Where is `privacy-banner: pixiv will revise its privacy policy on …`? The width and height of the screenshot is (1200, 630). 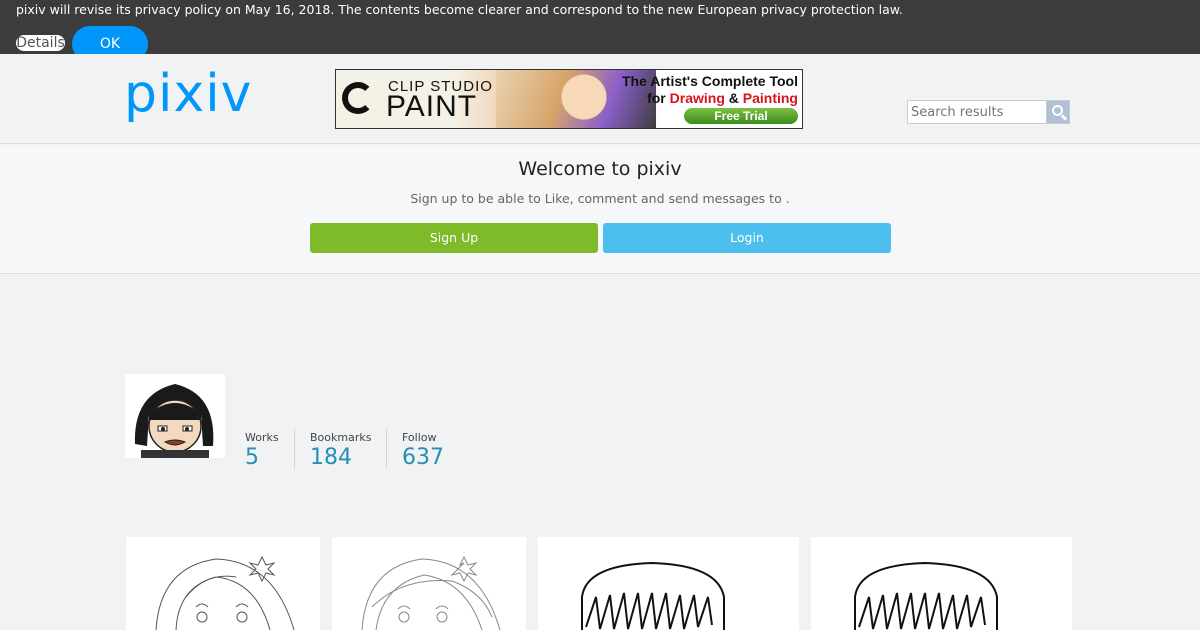
privacy-banner: pixiv will revise its privacy policy on … is located at coordinates (600, 31).